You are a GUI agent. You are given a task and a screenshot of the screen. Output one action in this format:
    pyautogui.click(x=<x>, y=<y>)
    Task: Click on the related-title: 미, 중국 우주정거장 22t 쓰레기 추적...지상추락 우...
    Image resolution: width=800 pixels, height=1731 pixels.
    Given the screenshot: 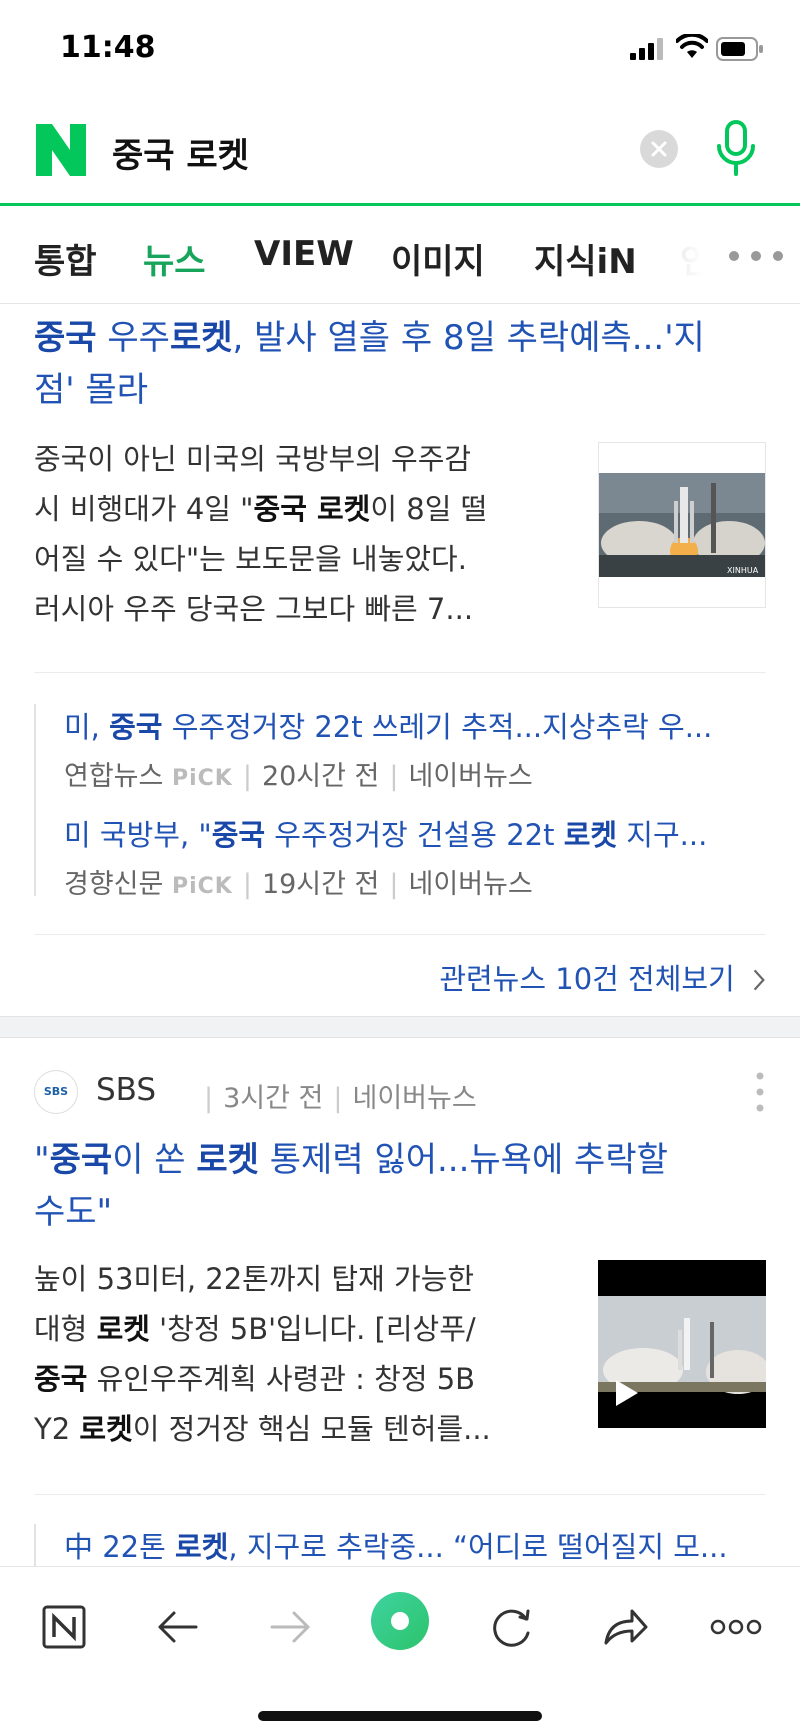 What is the action you would take?
    pyautogui.click(x=414, y=725)
    